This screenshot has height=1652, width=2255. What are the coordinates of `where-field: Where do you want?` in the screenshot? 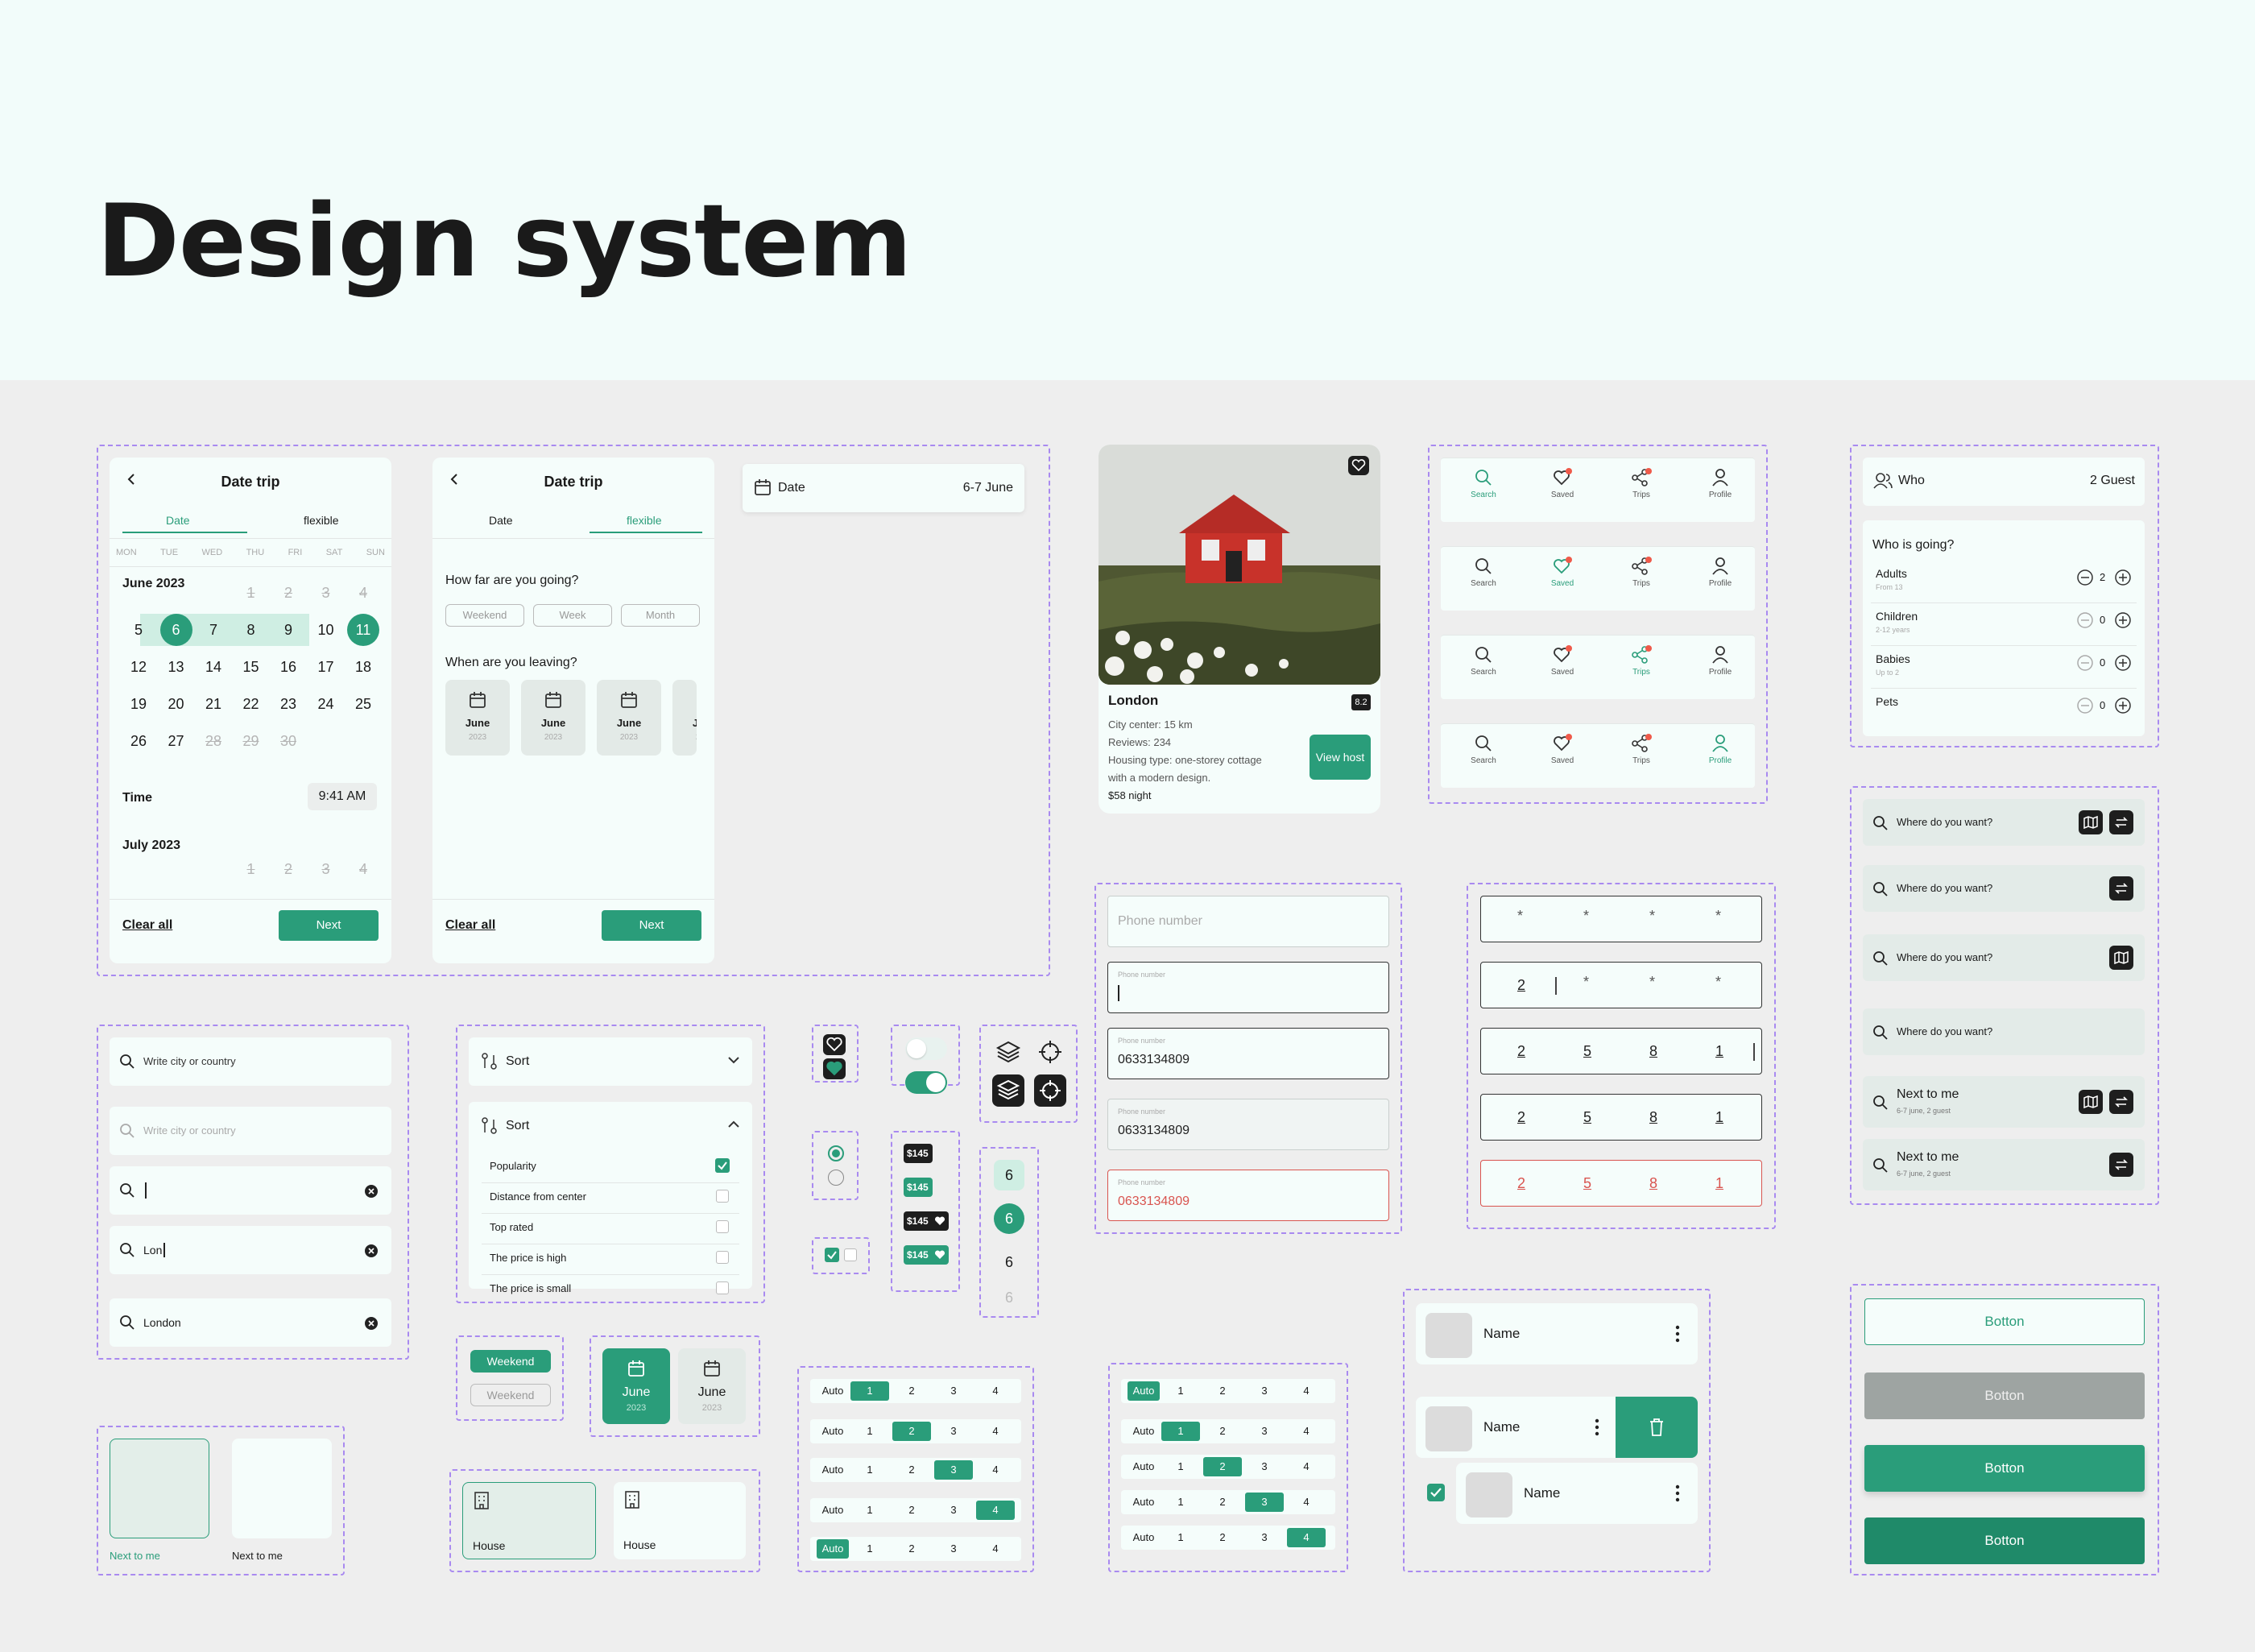 It's located at (2004, 957).